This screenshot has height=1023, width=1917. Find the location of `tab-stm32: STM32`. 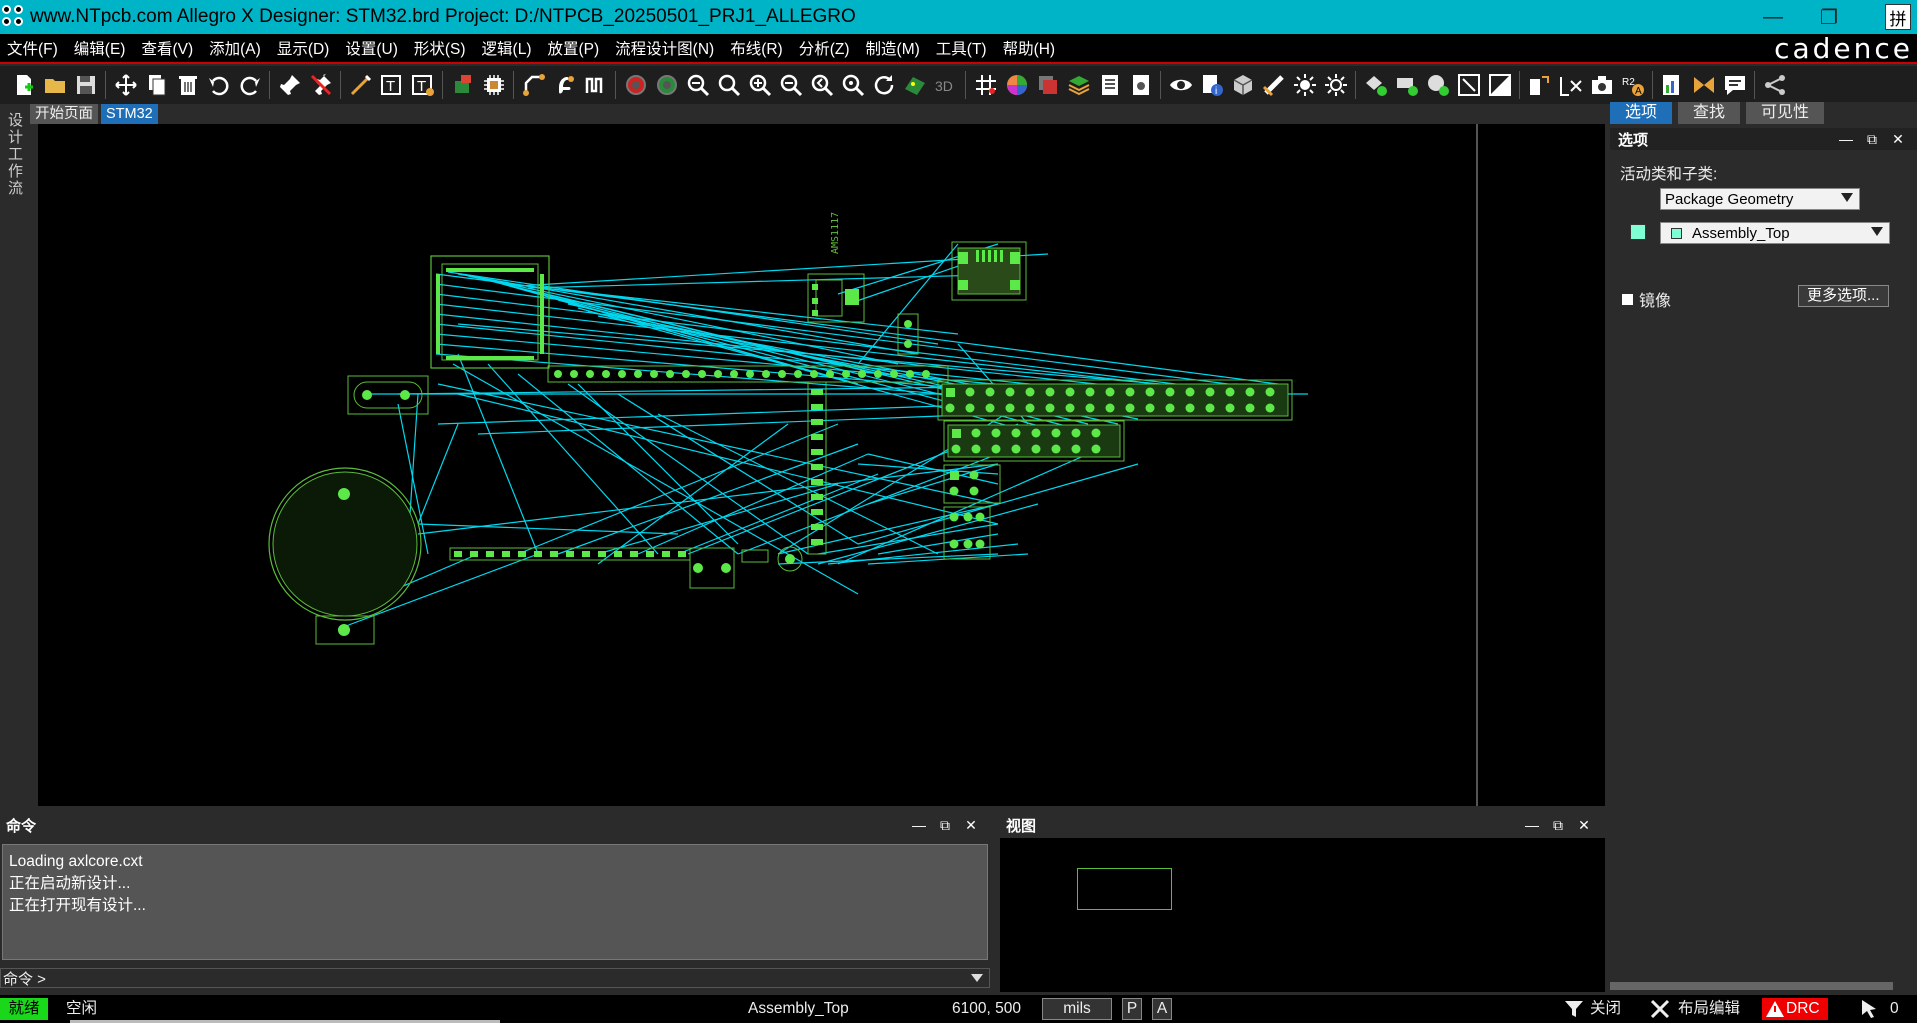

tab-stm32: STM32 is located at coordinates (129, 114).